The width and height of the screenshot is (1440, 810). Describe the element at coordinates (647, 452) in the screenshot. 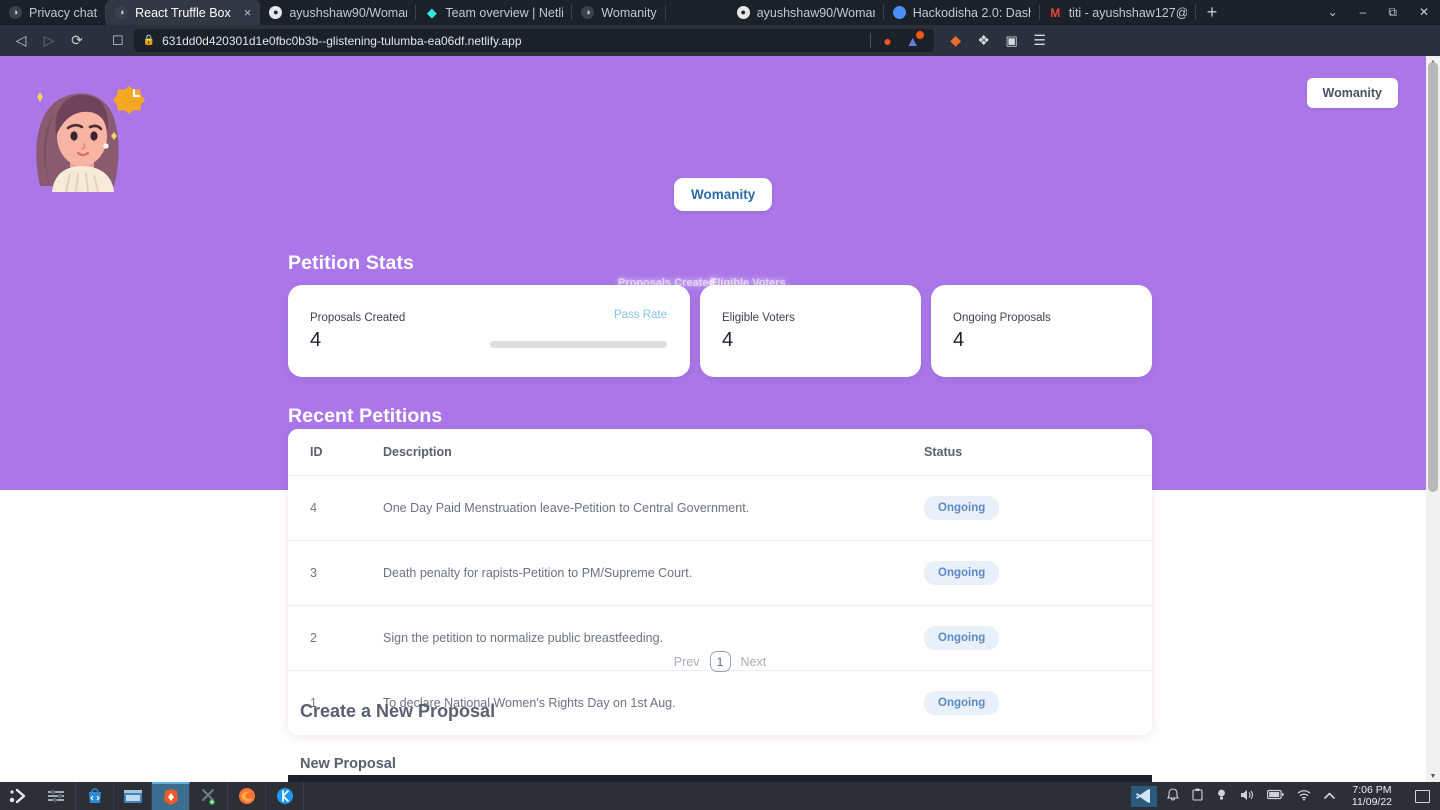

I see `column-header-description: Description` at that location.